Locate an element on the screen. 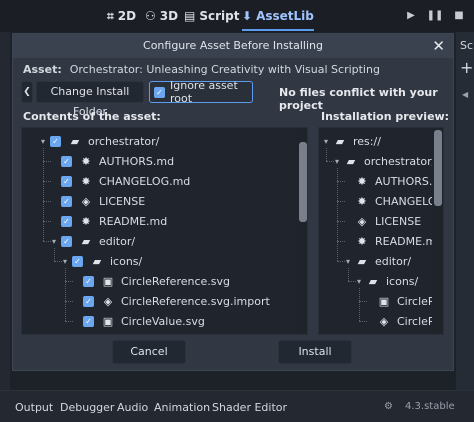  contents-row: ▾ ✓ ▰ orchestrator/ is located at coordinates (98, 141).